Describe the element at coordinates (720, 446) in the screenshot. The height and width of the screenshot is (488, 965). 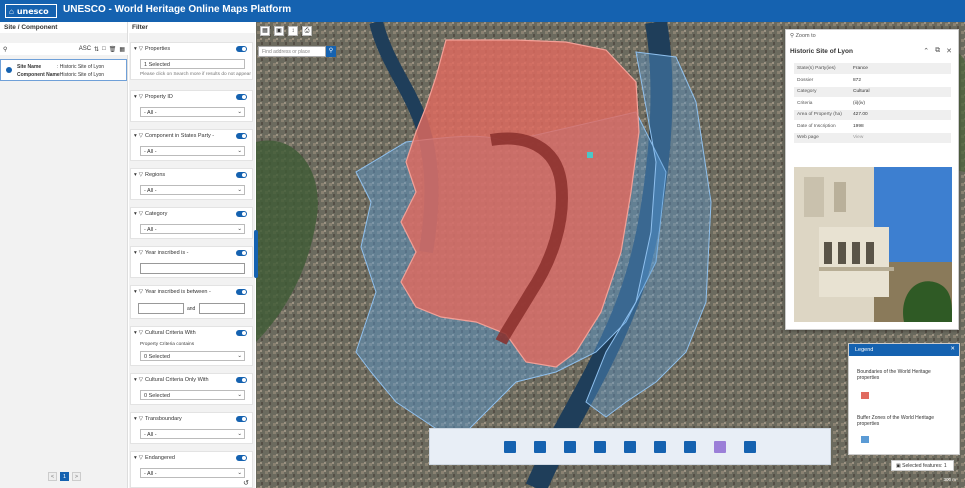
I see `draw-icon` at that location.